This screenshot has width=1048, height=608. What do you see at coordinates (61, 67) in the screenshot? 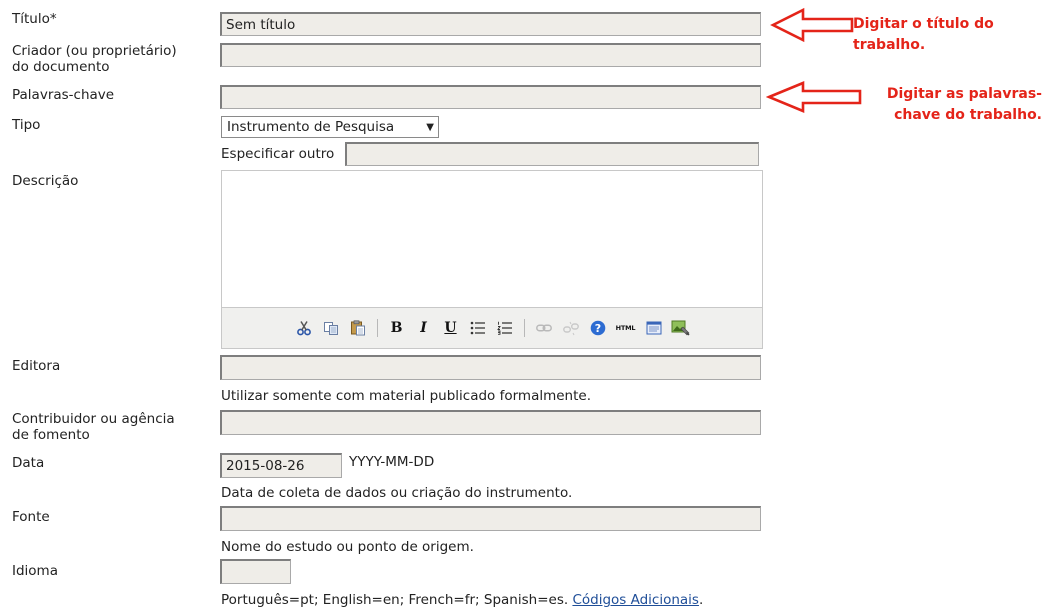
I see `creator-label-line2: do documento` at bounding box center [61, 67].